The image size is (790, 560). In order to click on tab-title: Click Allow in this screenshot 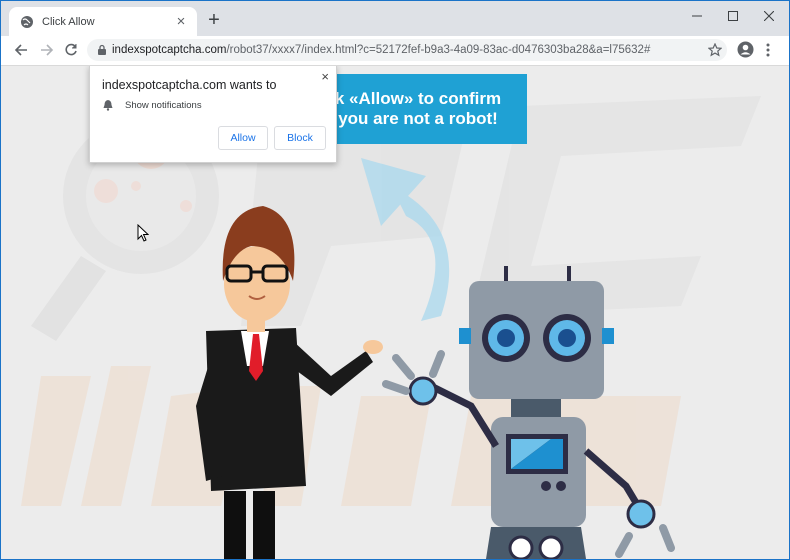, I will do `click(68, 21)`.